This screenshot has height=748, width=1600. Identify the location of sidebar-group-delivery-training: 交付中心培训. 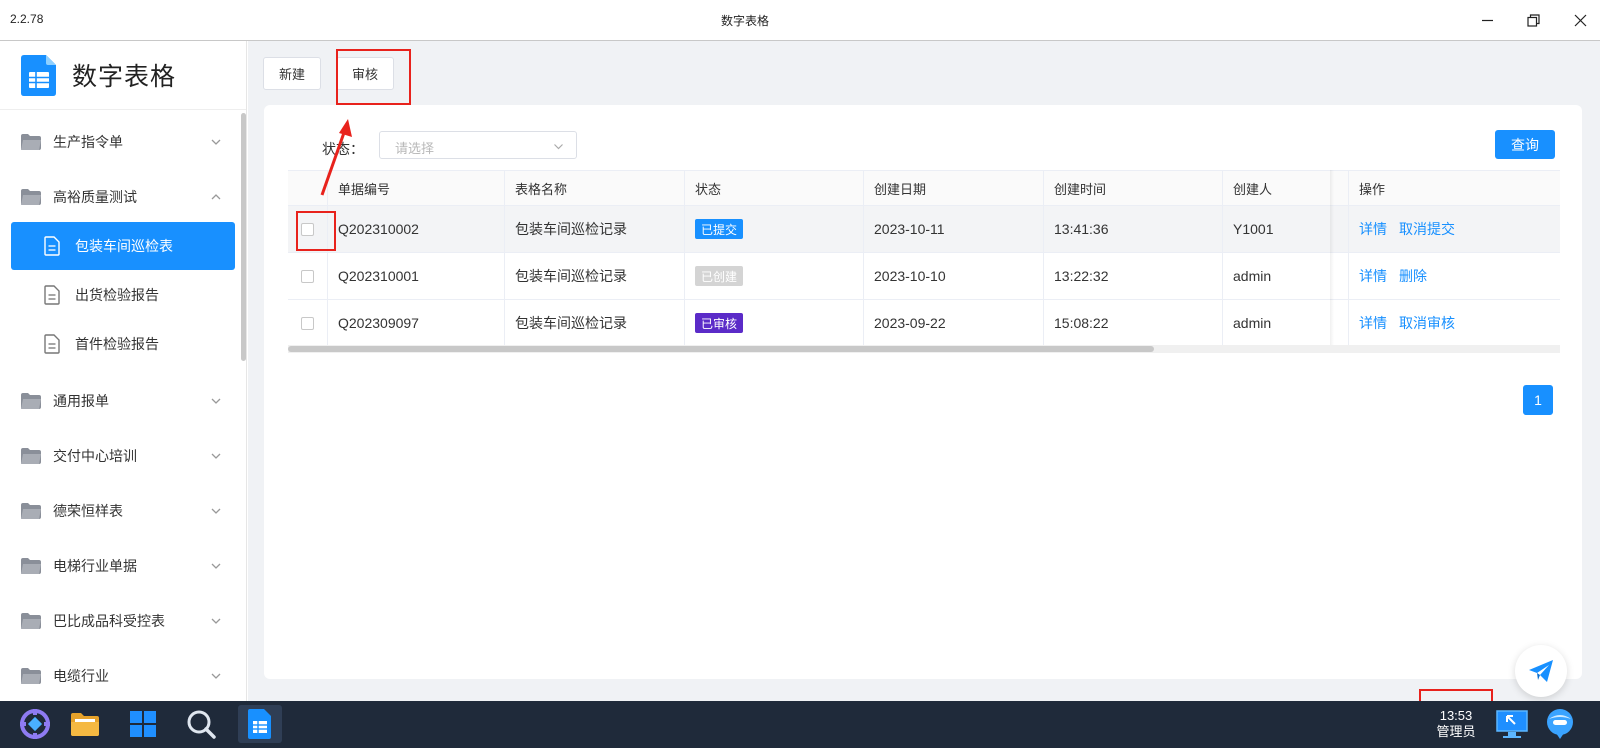
(120, 456).